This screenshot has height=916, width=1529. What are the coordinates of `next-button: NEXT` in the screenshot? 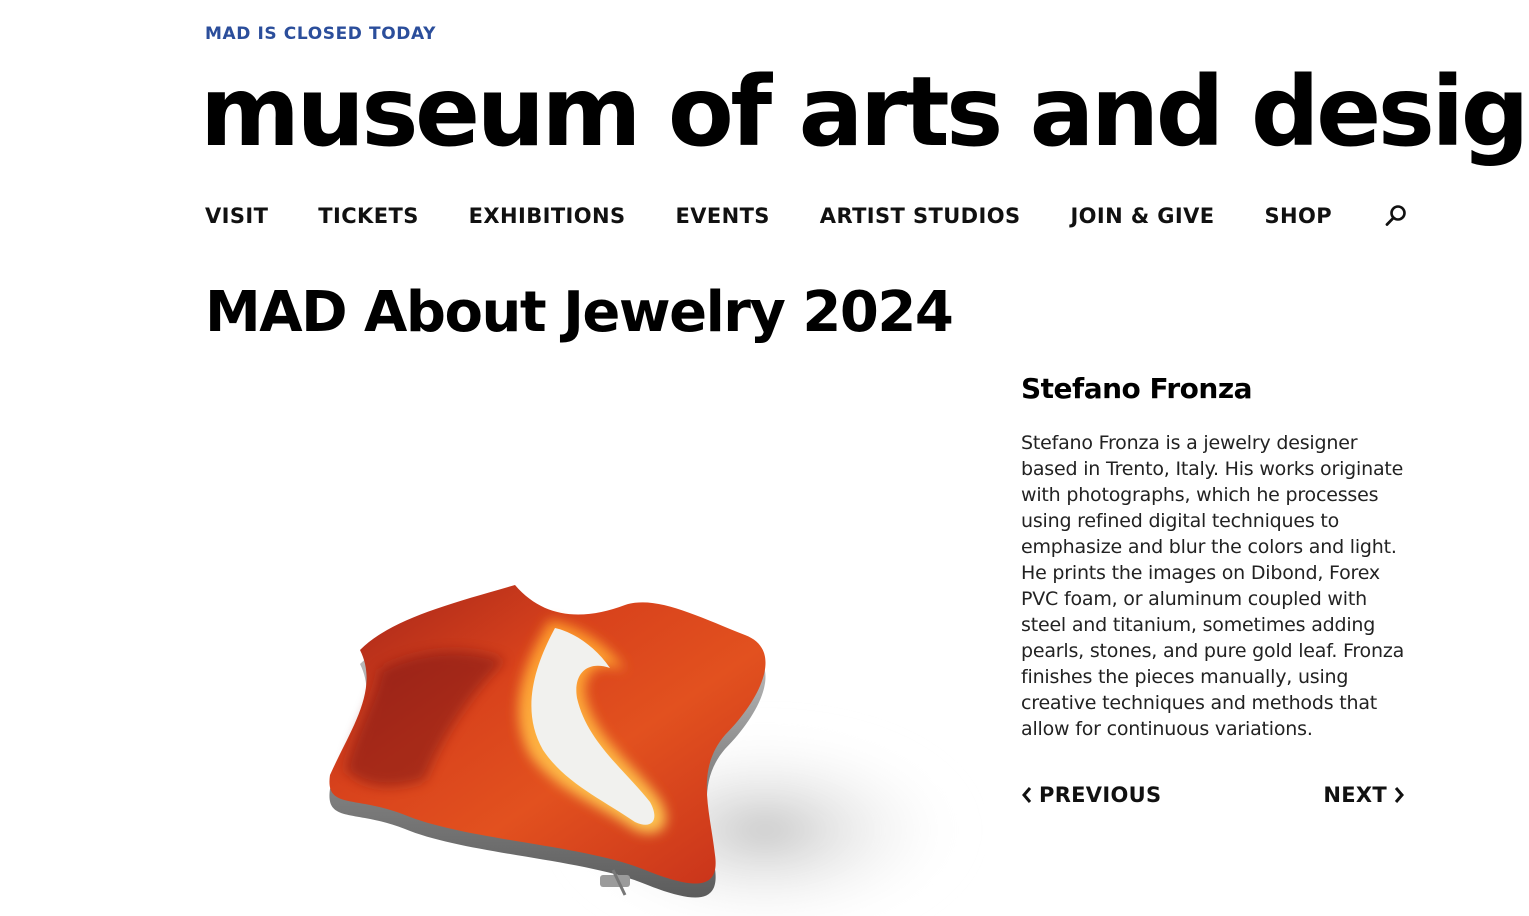 It's located at (1364, 795).